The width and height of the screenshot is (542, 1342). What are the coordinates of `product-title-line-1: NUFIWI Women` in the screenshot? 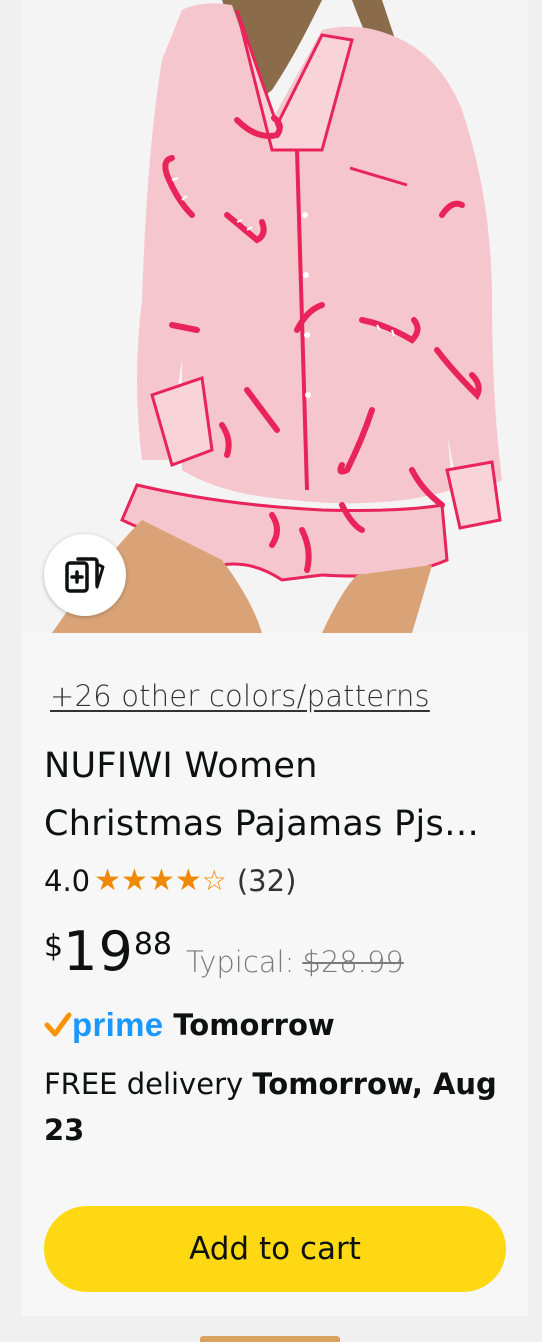 It's located at (181, 766).